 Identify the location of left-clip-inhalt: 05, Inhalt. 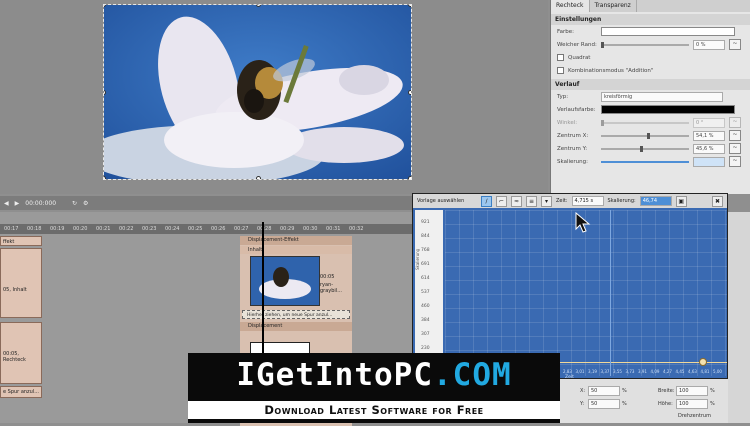
(21, 283).